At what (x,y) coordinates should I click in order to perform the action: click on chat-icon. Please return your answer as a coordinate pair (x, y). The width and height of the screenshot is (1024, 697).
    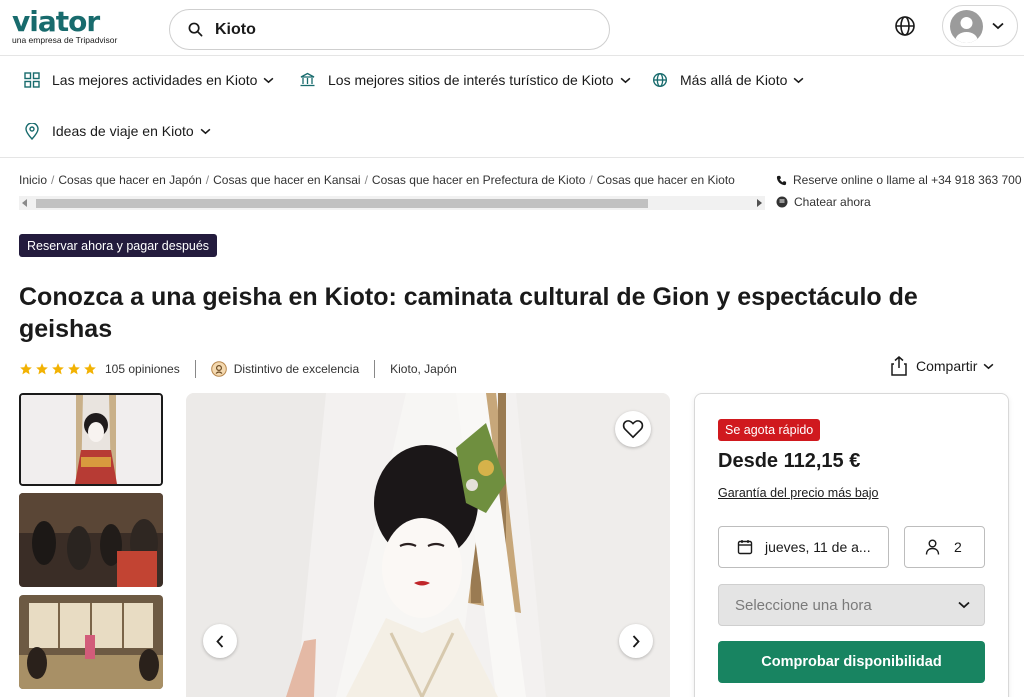
    Looking at the image, I should click on (782, 202).